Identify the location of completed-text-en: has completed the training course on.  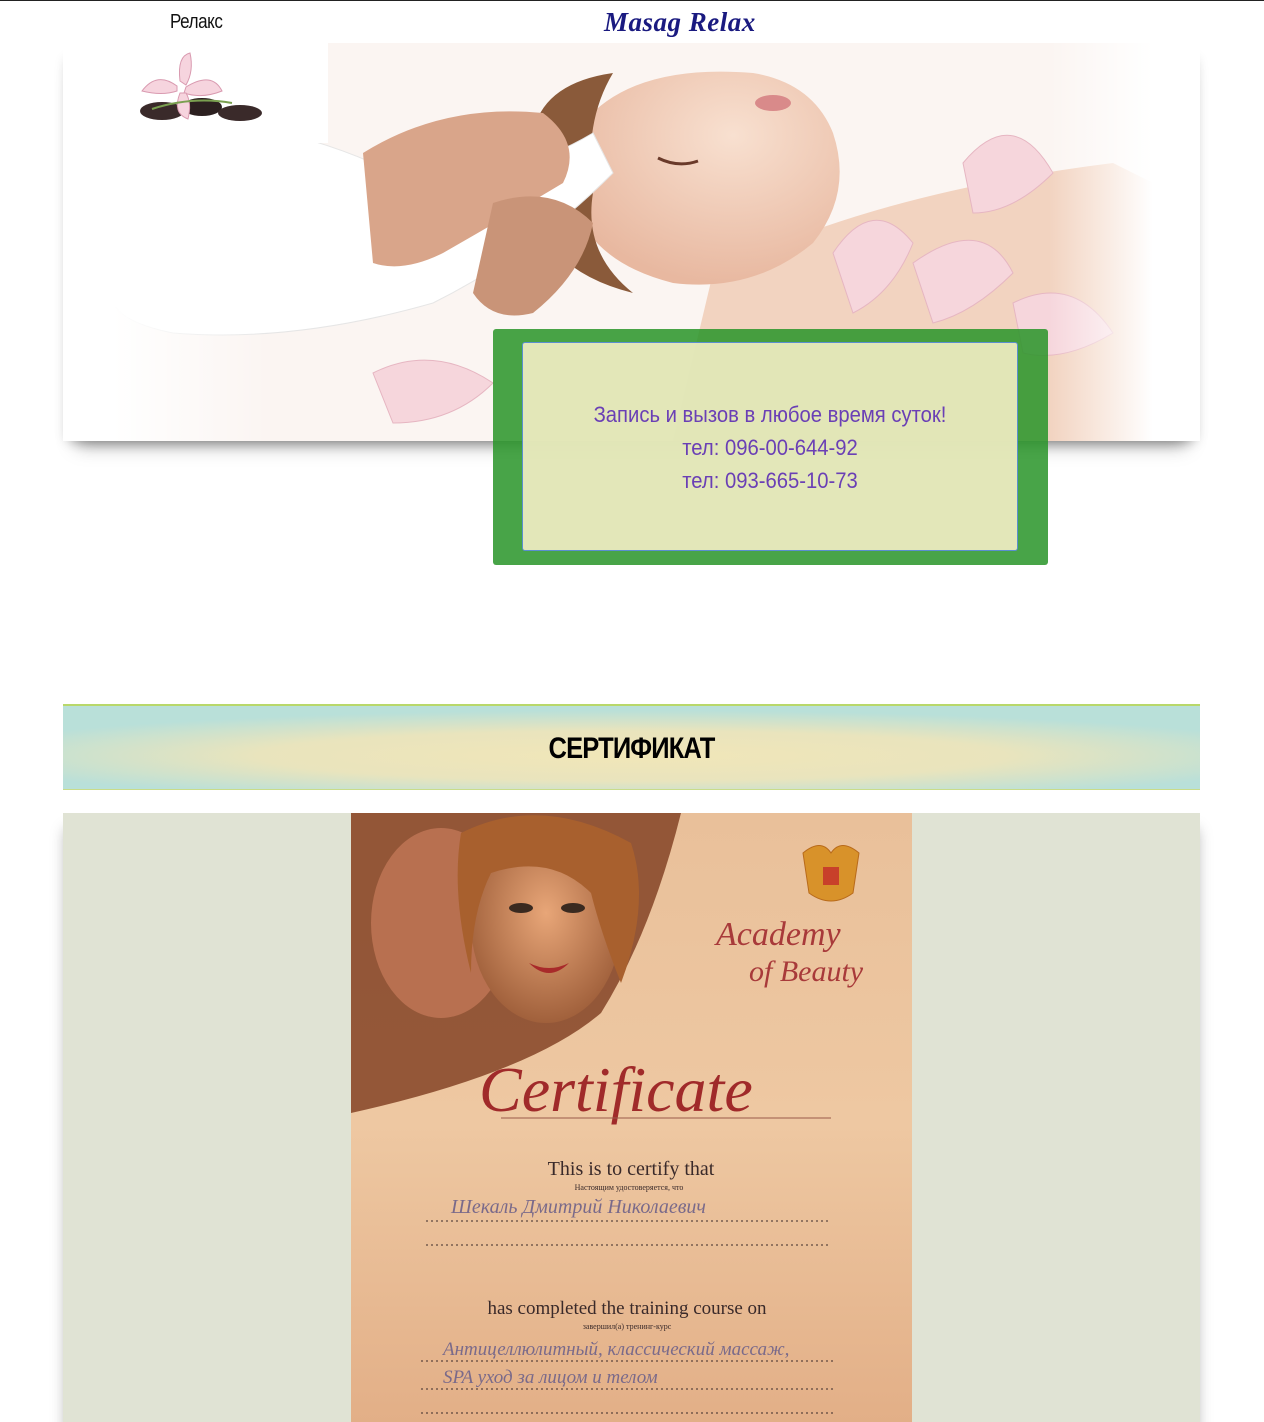
(627, 1308).